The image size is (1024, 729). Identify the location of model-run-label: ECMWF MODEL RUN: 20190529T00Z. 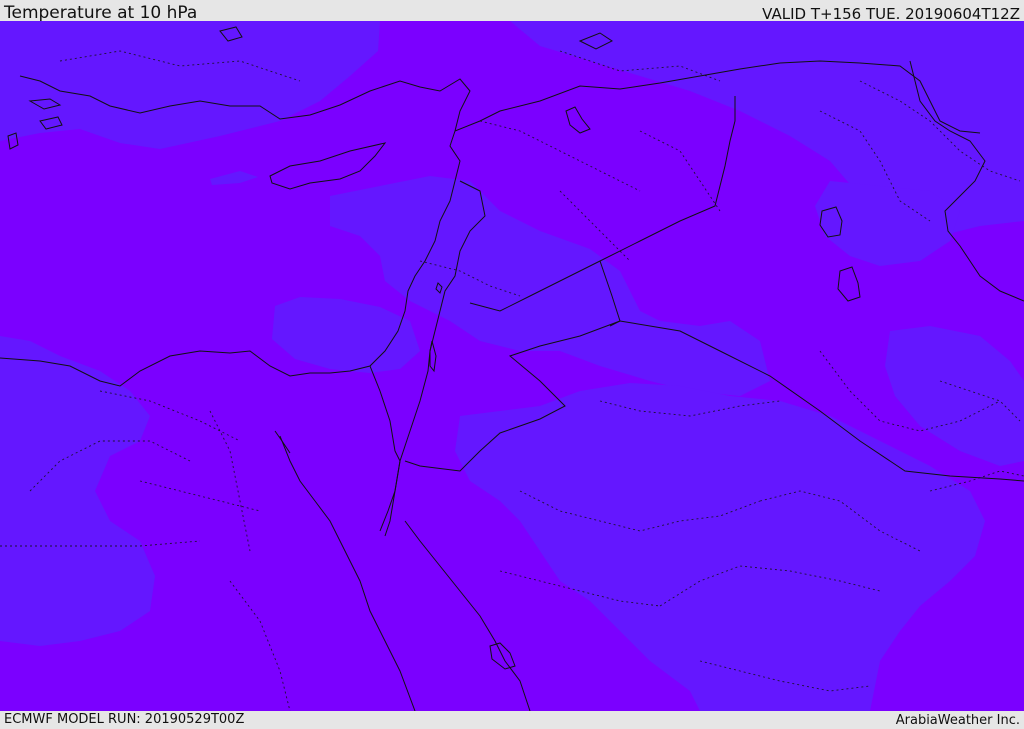
(124, 719).